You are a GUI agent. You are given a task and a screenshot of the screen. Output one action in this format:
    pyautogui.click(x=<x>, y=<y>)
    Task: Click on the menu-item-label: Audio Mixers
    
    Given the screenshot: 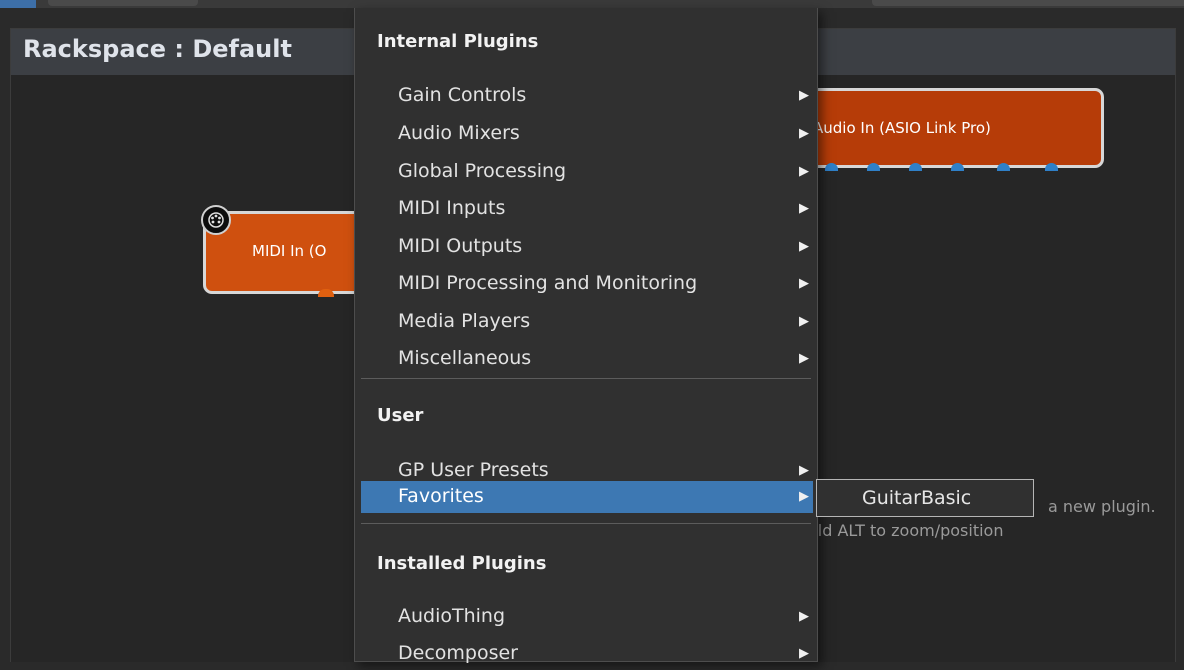 What is the action you would take?
    pyautogui.click(x=459, y=133)
    